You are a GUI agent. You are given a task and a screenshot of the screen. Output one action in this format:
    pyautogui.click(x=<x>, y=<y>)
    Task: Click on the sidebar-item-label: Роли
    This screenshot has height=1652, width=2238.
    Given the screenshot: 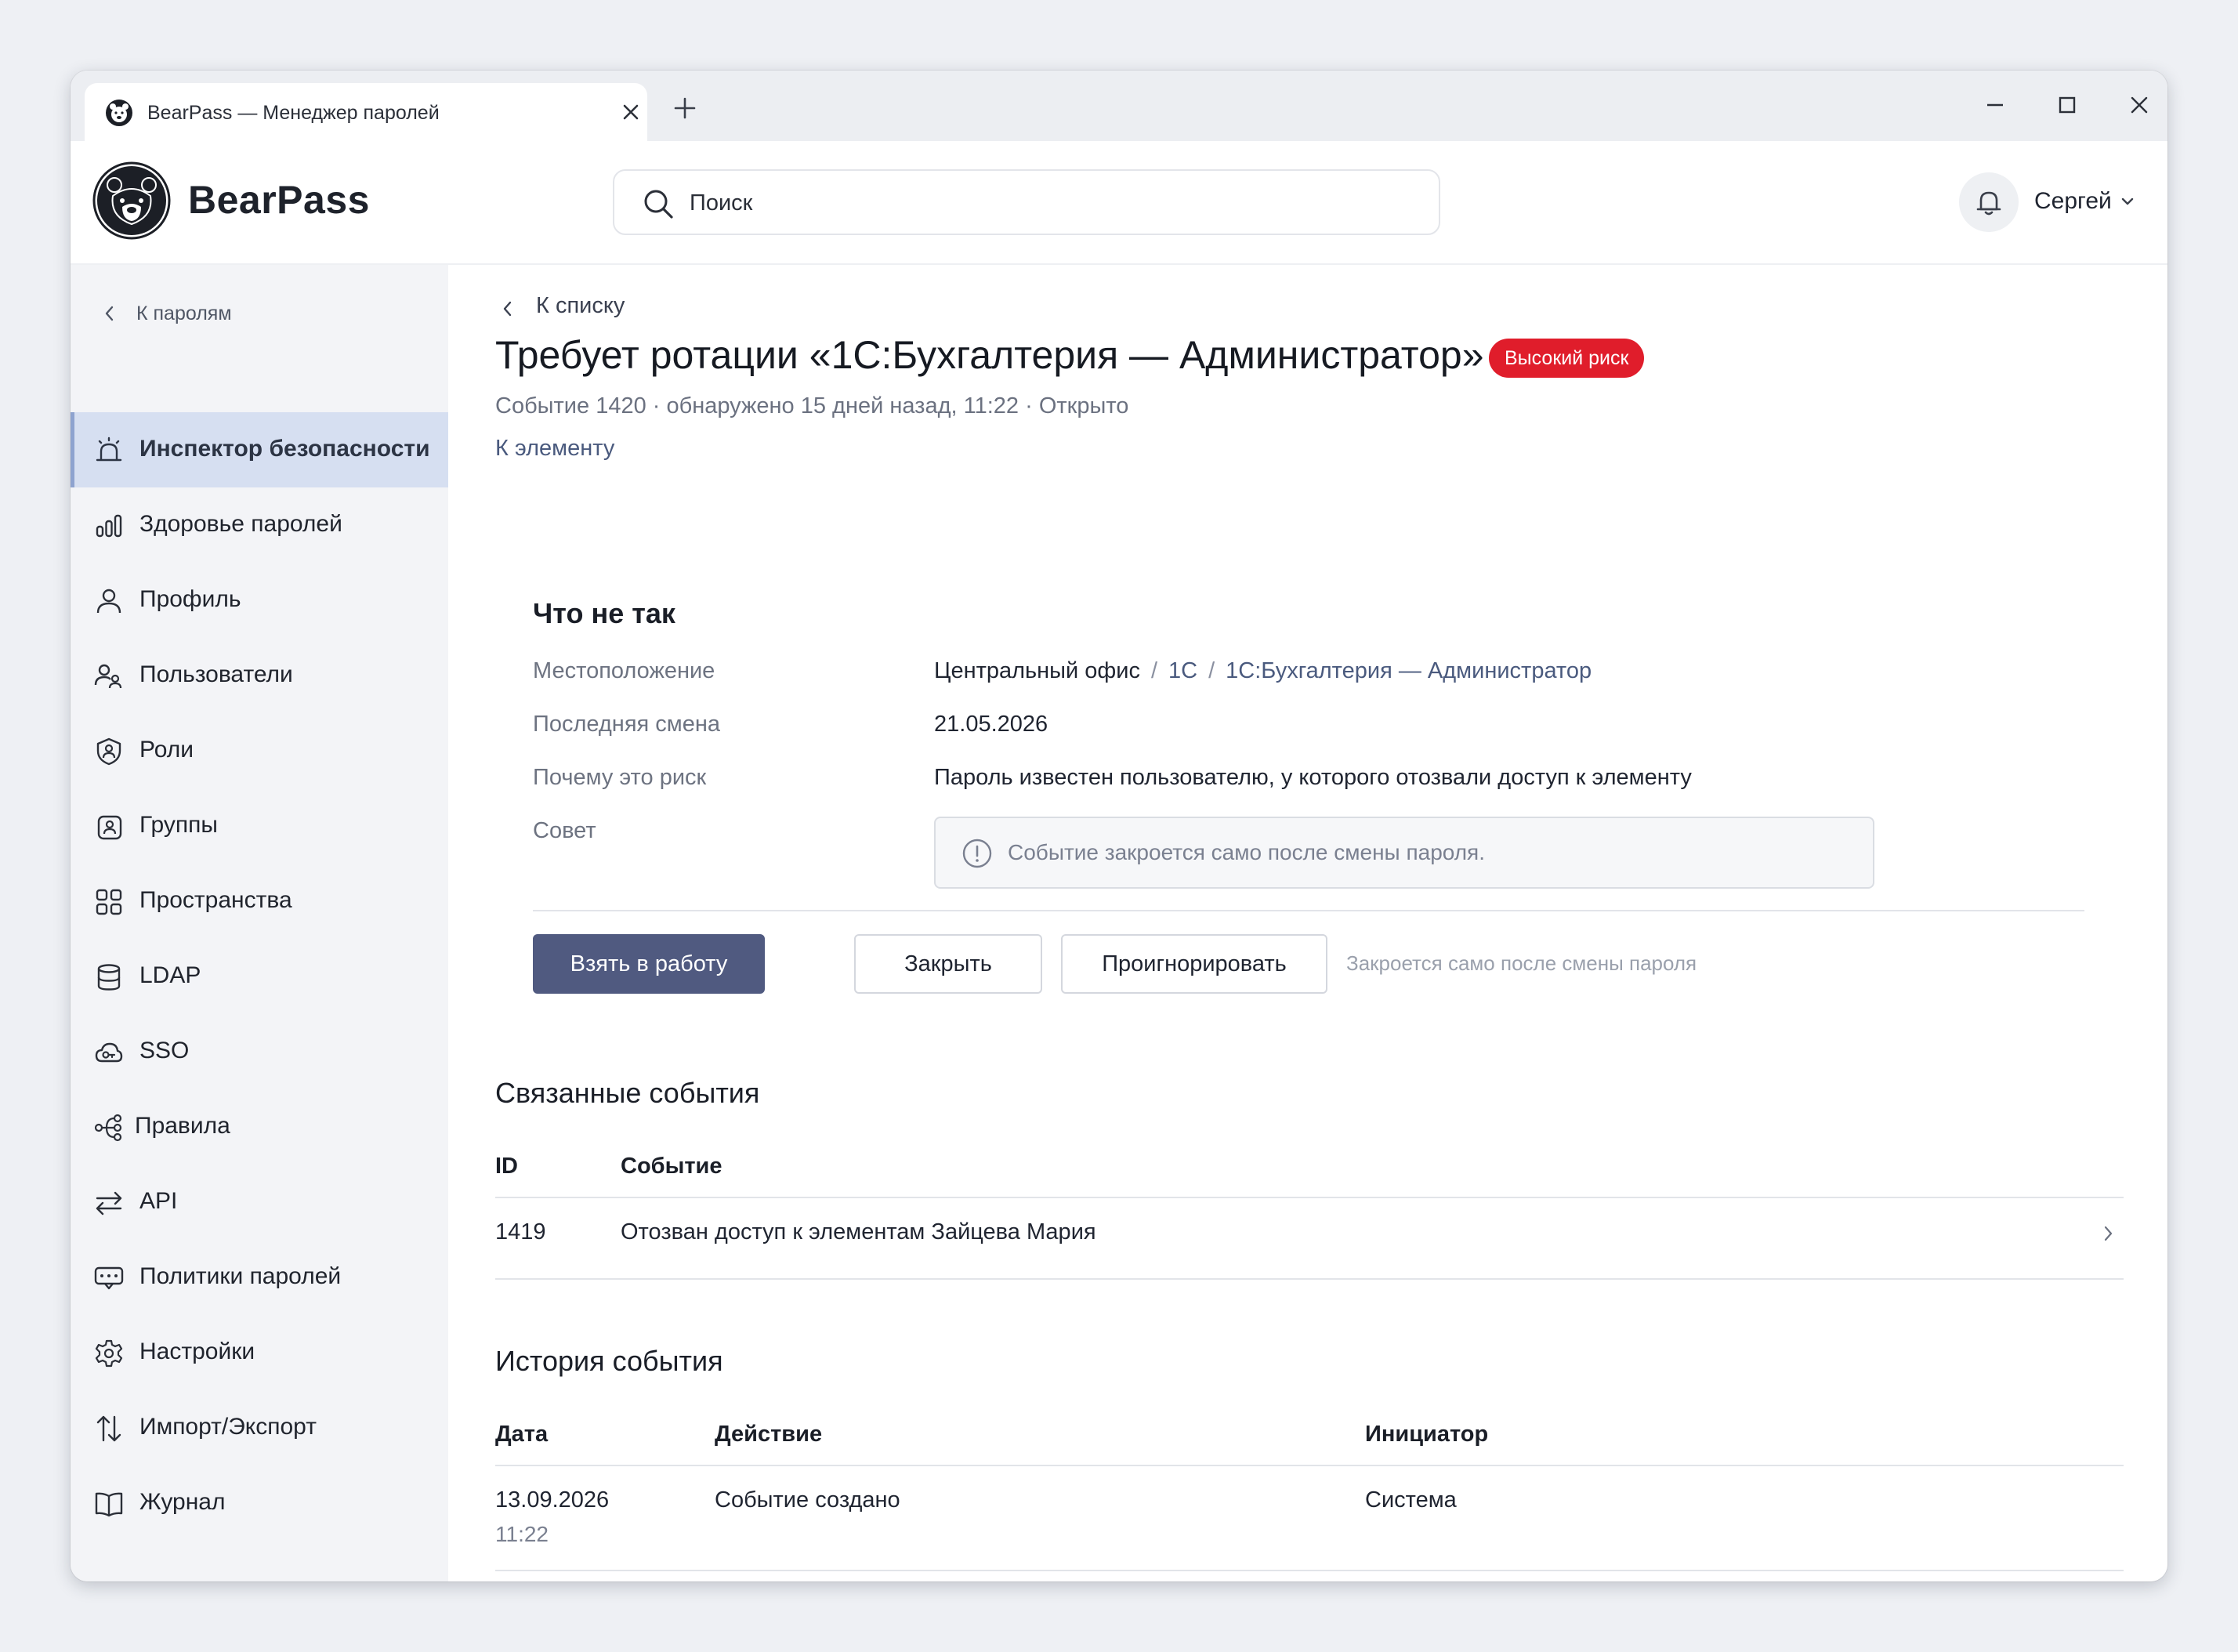 What is the action you would take?
    pyautogui.click(x=166, y=750)
    